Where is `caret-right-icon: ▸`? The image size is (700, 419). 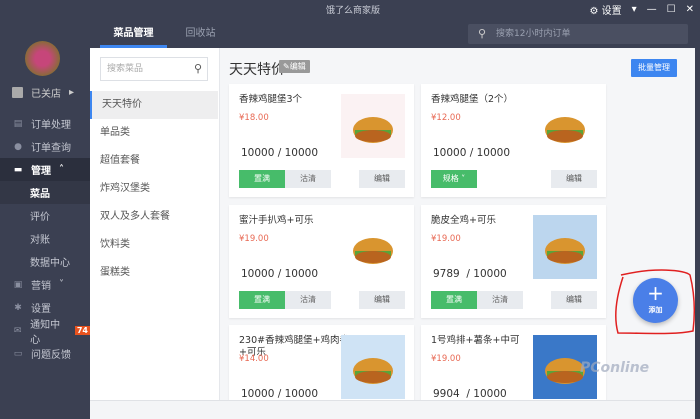 caret-right-icon: ▸ is located at coordinates (72, 92).